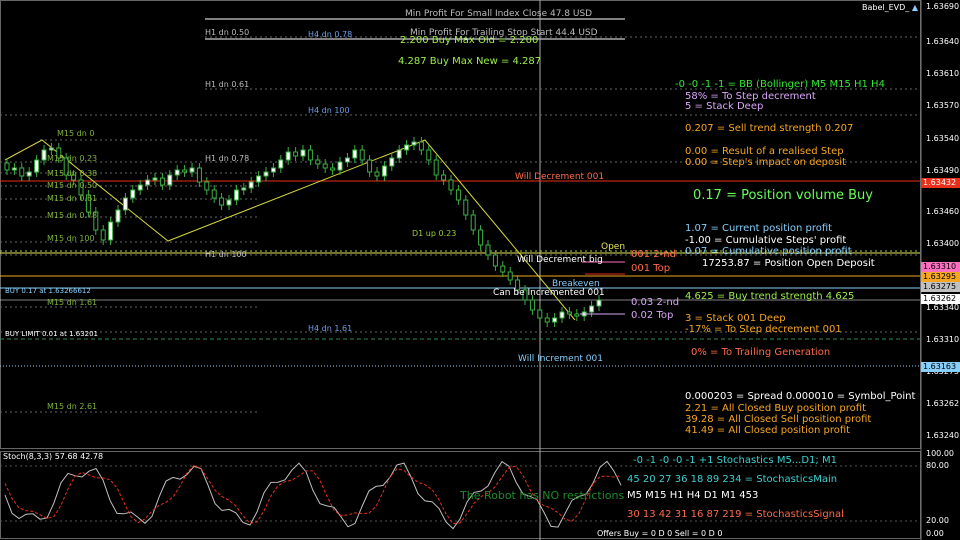  Describe the element at coordinates (227, 32) in the screenshot. I see `h1-dn-050: H1 dn 0.50` at that location.